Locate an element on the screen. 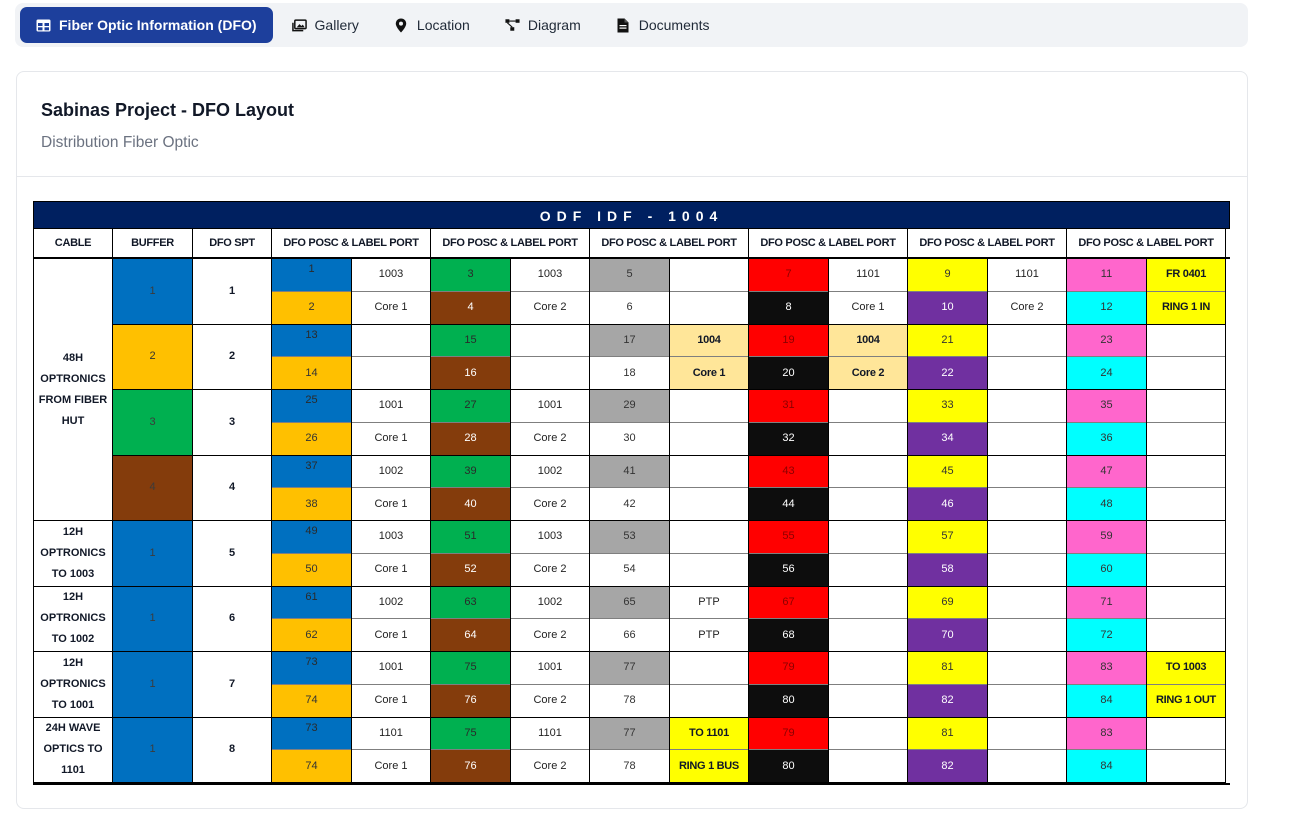  fiber-number-cell: 35 is located at coordinates (1106, 406).